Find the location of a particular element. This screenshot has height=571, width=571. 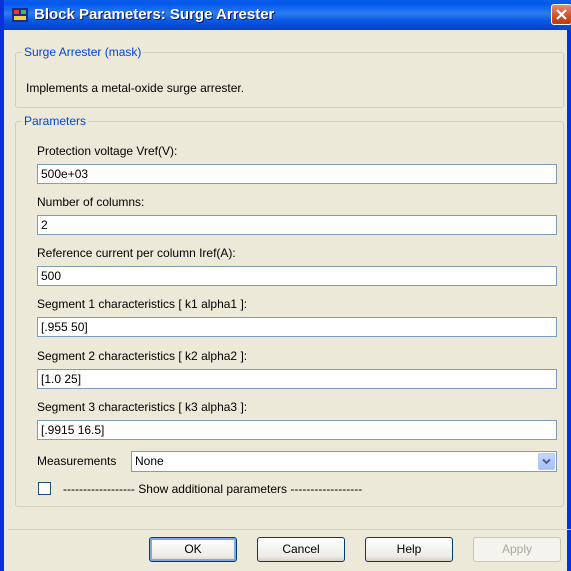

title-bar: Block Parameters: Surge Arrester is located at coordinates (287, 15).